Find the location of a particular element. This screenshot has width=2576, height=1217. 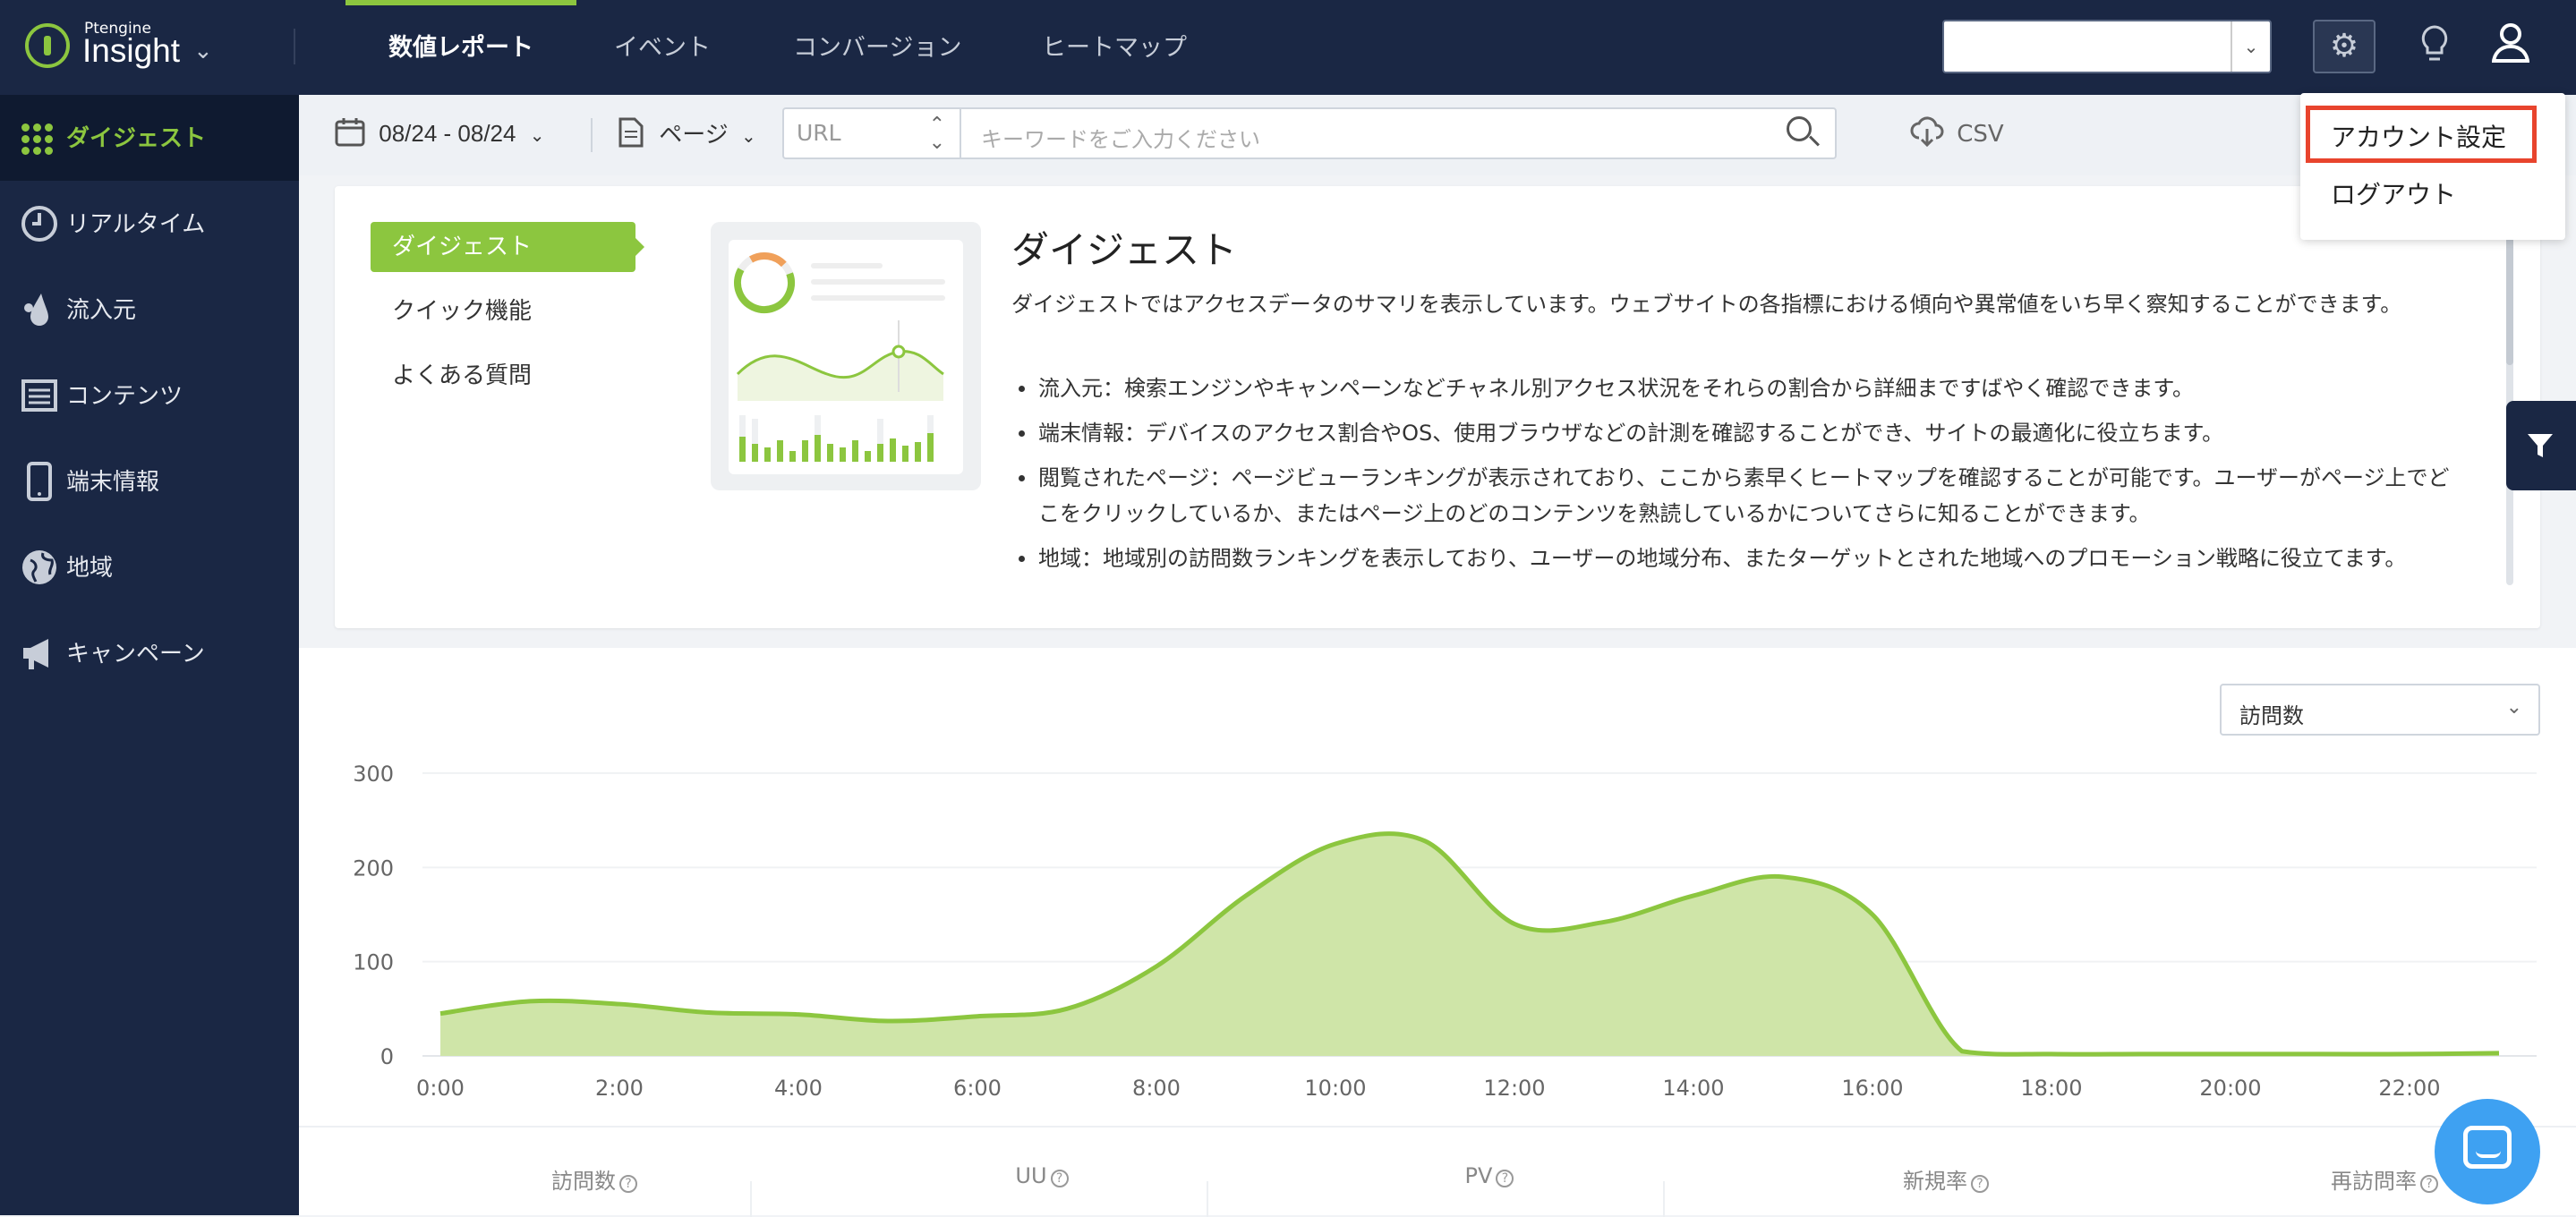

date-range-text: 08/24 - 08/24 is located at coordinates (447, 133).